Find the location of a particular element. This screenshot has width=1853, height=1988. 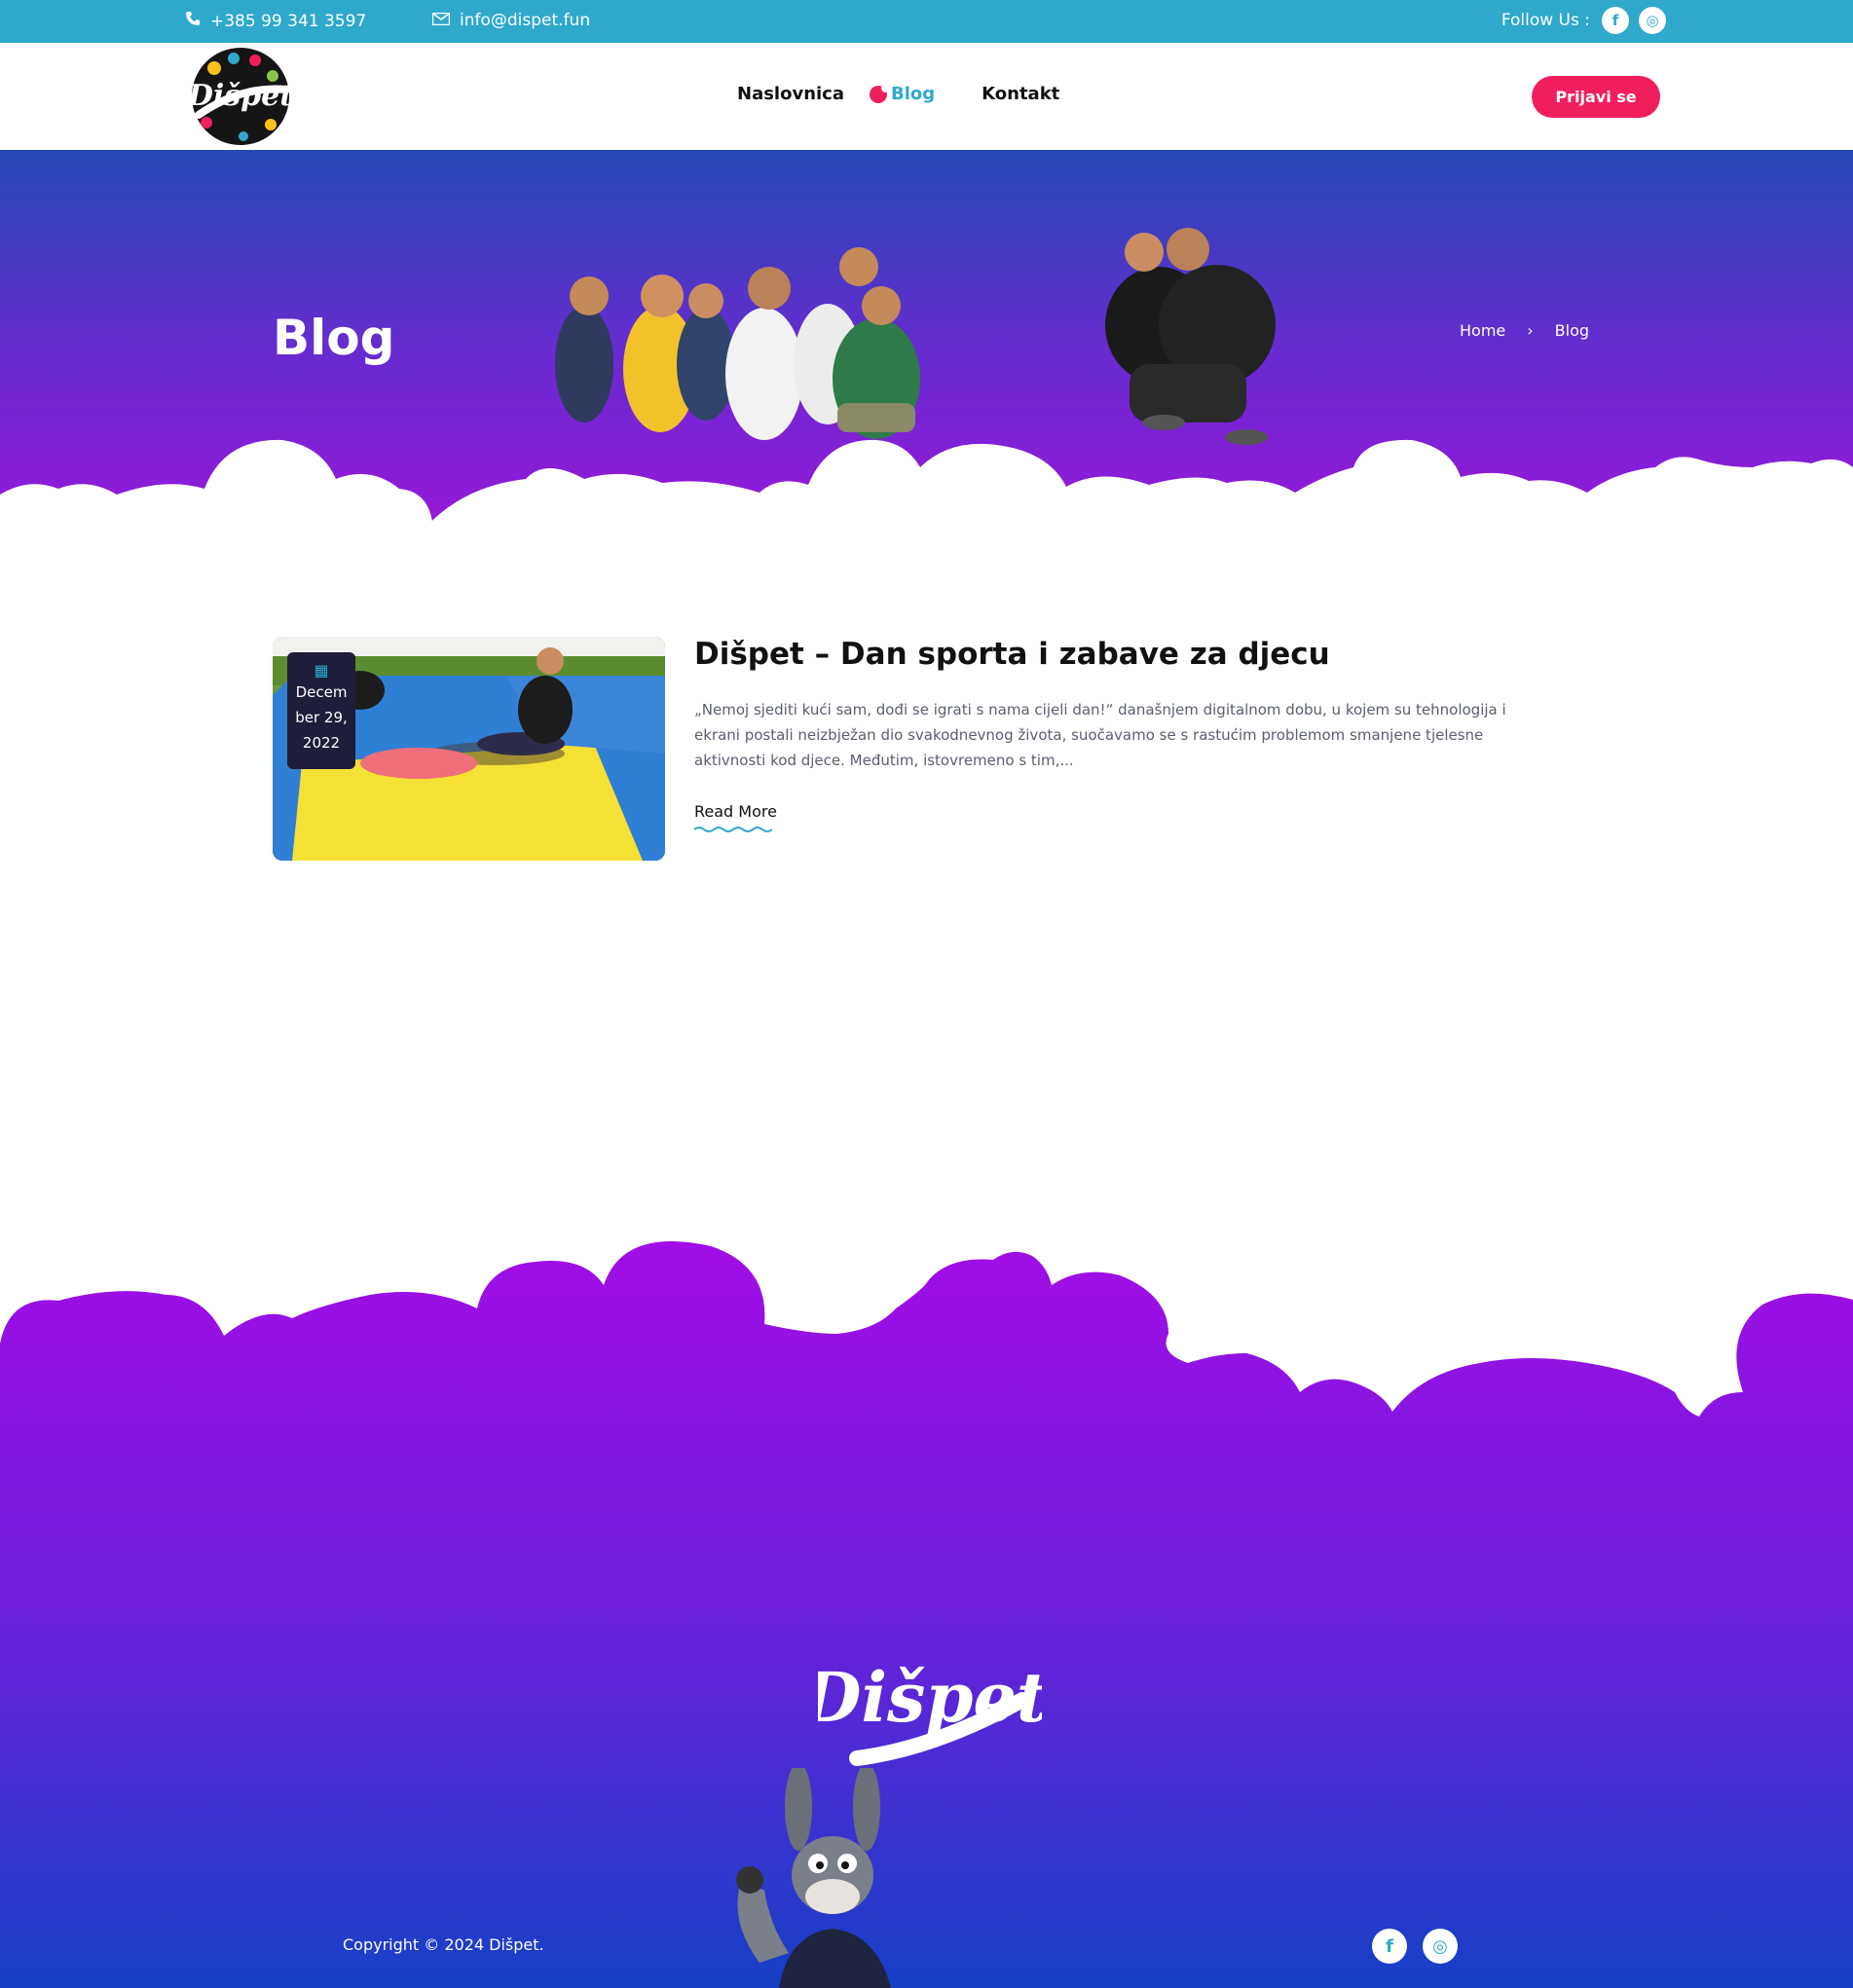

site-logo: Dišpet is located at coordinates (241, 96).